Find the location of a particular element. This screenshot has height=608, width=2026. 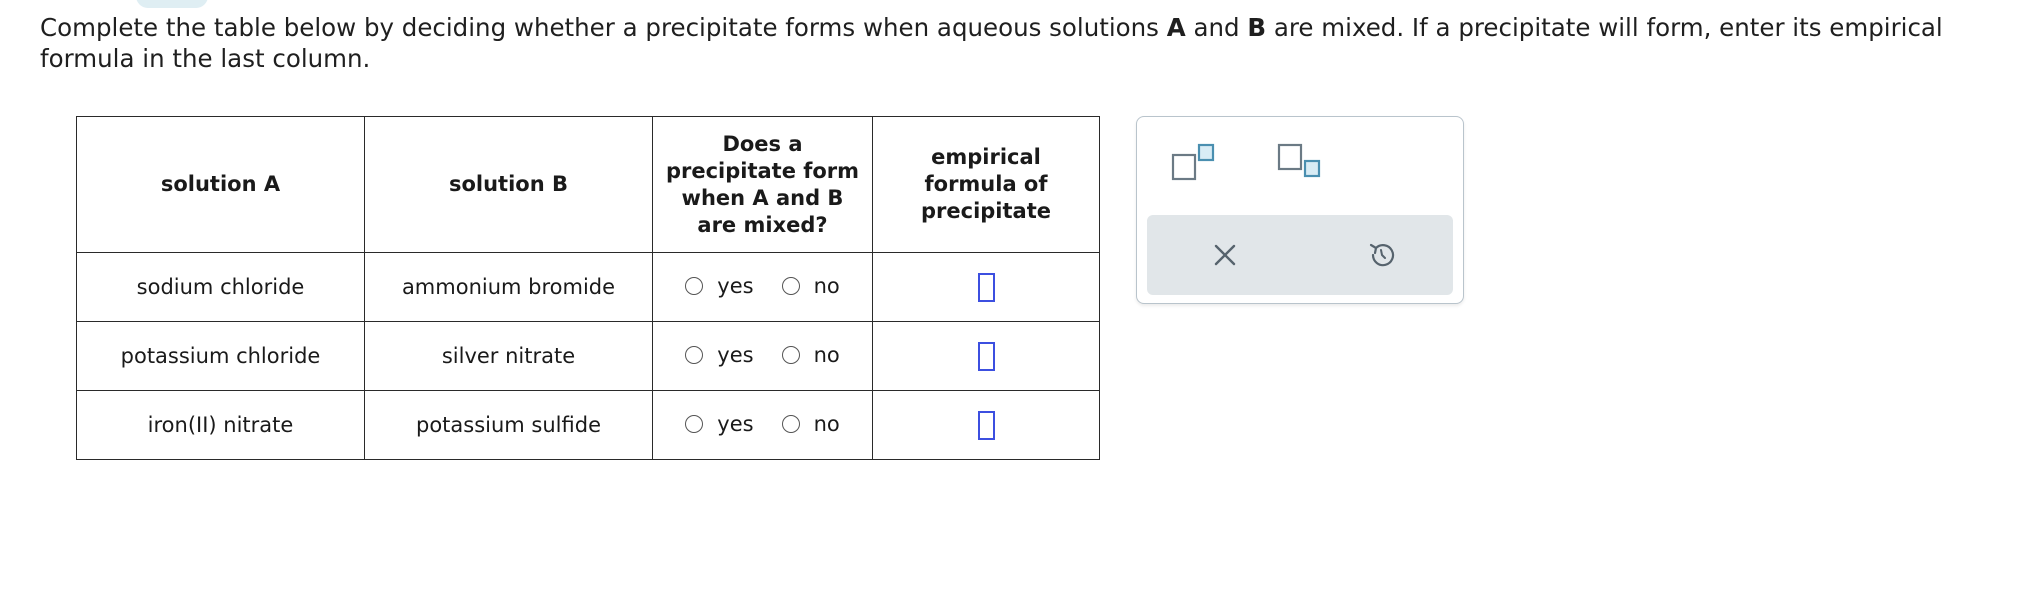

close-icon is located at coordinates (1225, 255).